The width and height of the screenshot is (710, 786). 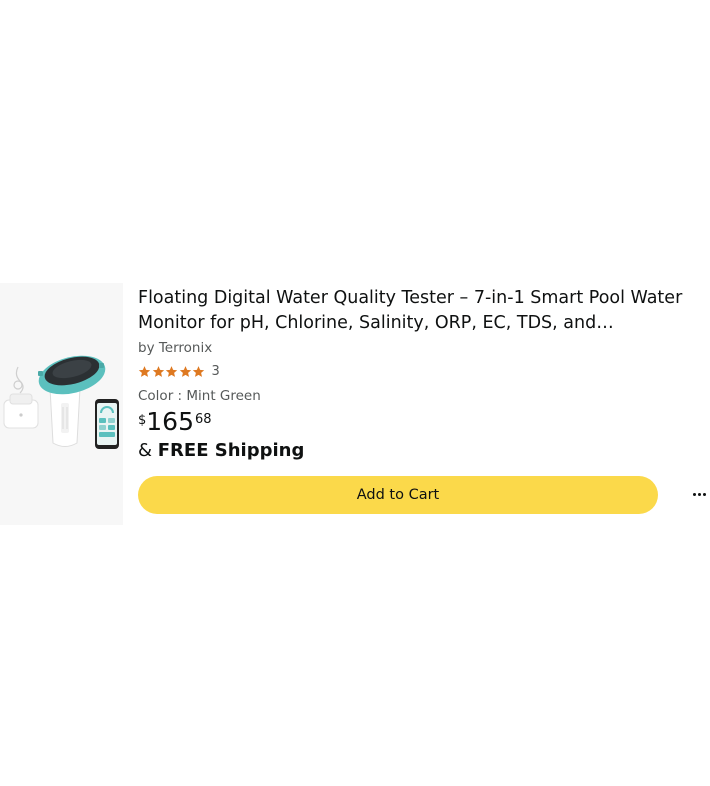 I want to click on product-brand: by Terronix, so click(x=175, y=348).